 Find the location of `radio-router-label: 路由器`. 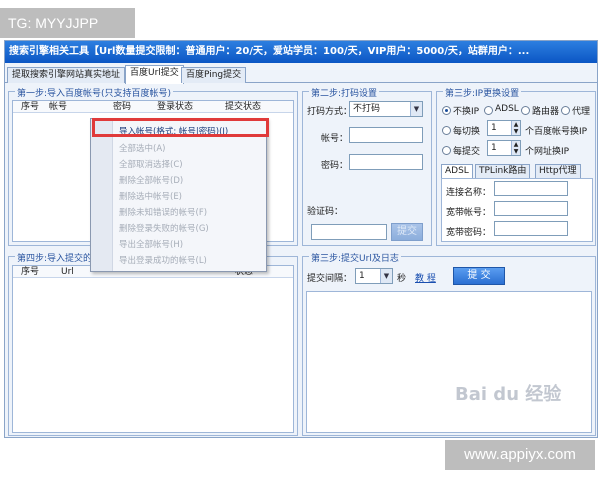

radio-router-label: 路由器 is located at coordinates (546, 112).